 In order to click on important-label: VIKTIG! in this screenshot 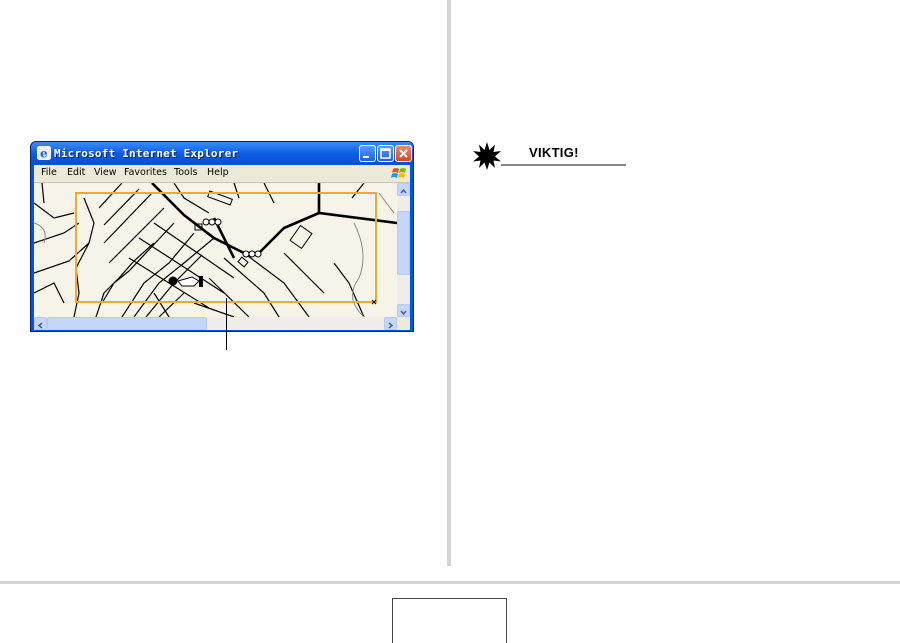, I will do `click(554, 152)`.